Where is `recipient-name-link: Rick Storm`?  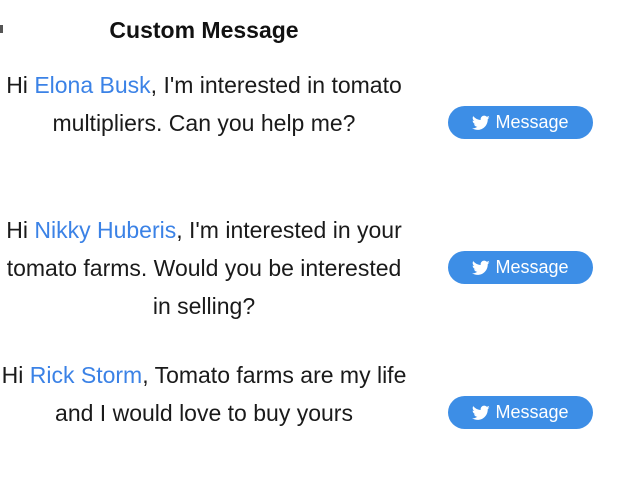 recipient-name-link: Rick Storm is located at coordinates (86, 375).